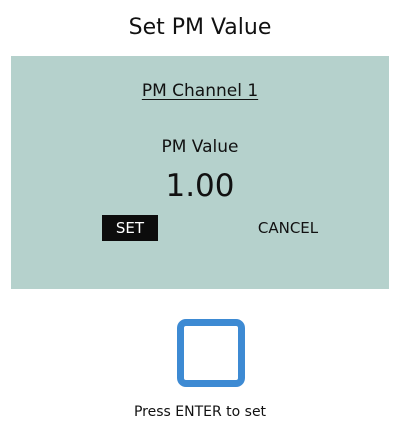 Image resolution: width=400 pixels, height=421 pixels. Describe the element at coordinates (130, 228) in the screenshot. I see `set-button: SET` at that location.